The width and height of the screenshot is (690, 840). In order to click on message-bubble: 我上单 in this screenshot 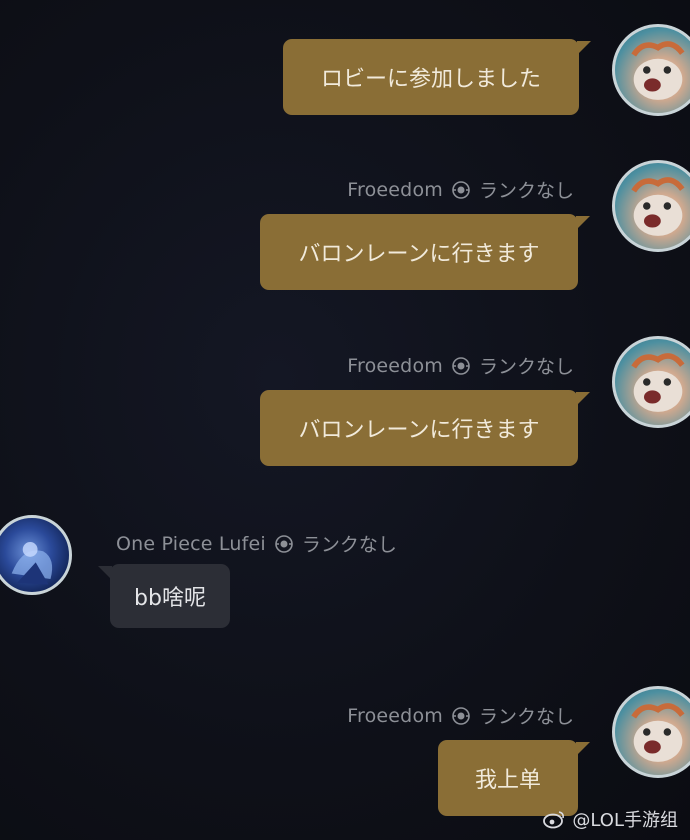, I will do `click(514, 778)`.